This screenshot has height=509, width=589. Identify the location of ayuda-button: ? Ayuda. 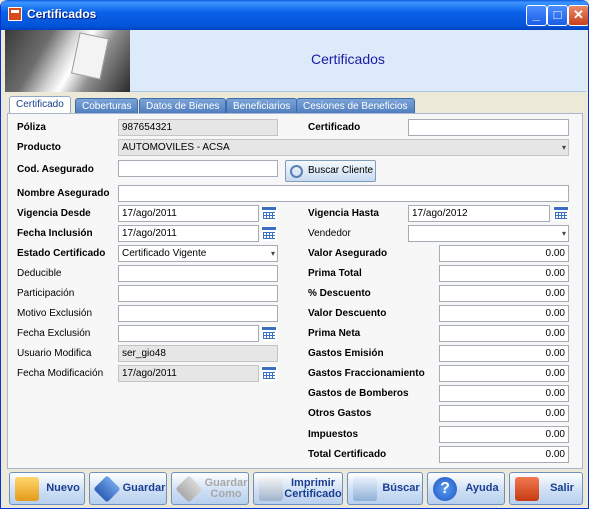
(466, 488).